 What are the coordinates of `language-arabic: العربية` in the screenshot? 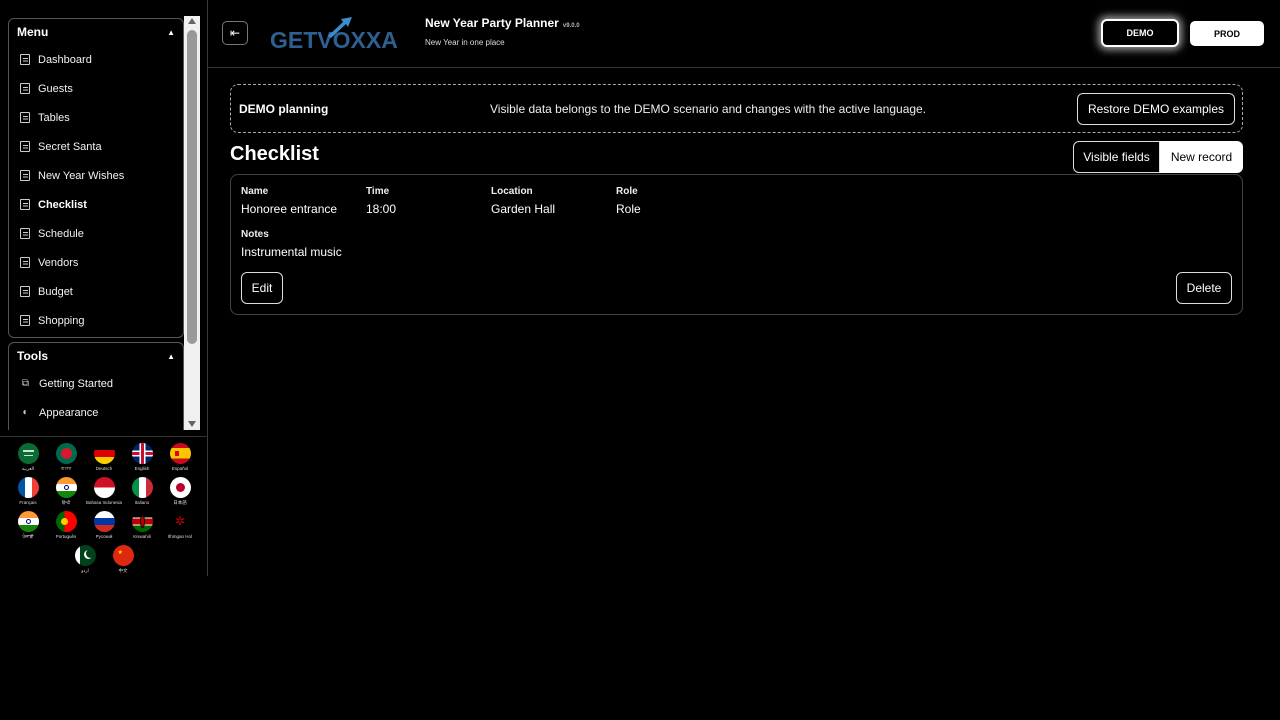 It's located at (28, 460).